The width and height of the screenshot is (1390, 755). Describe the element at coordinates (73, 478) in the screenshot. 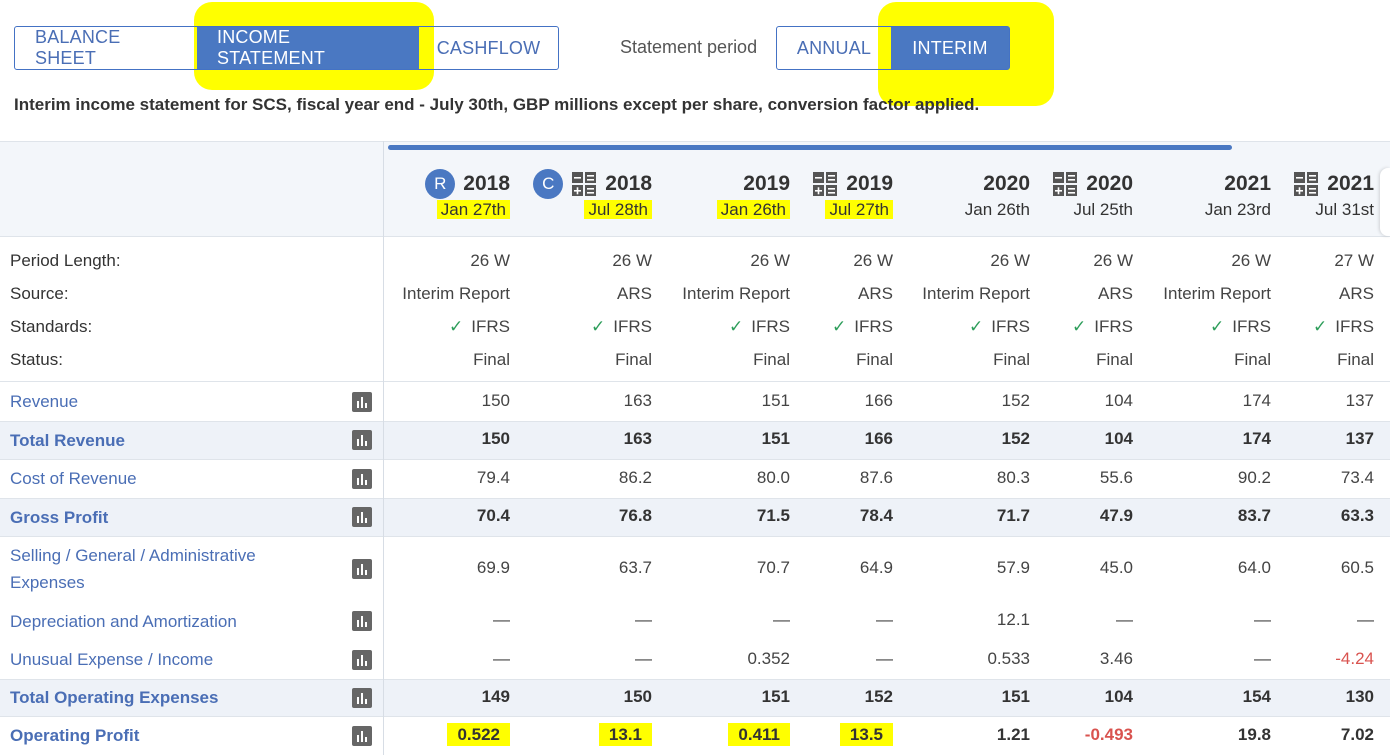

I see `row-label: Cost of Revenue` at that location.